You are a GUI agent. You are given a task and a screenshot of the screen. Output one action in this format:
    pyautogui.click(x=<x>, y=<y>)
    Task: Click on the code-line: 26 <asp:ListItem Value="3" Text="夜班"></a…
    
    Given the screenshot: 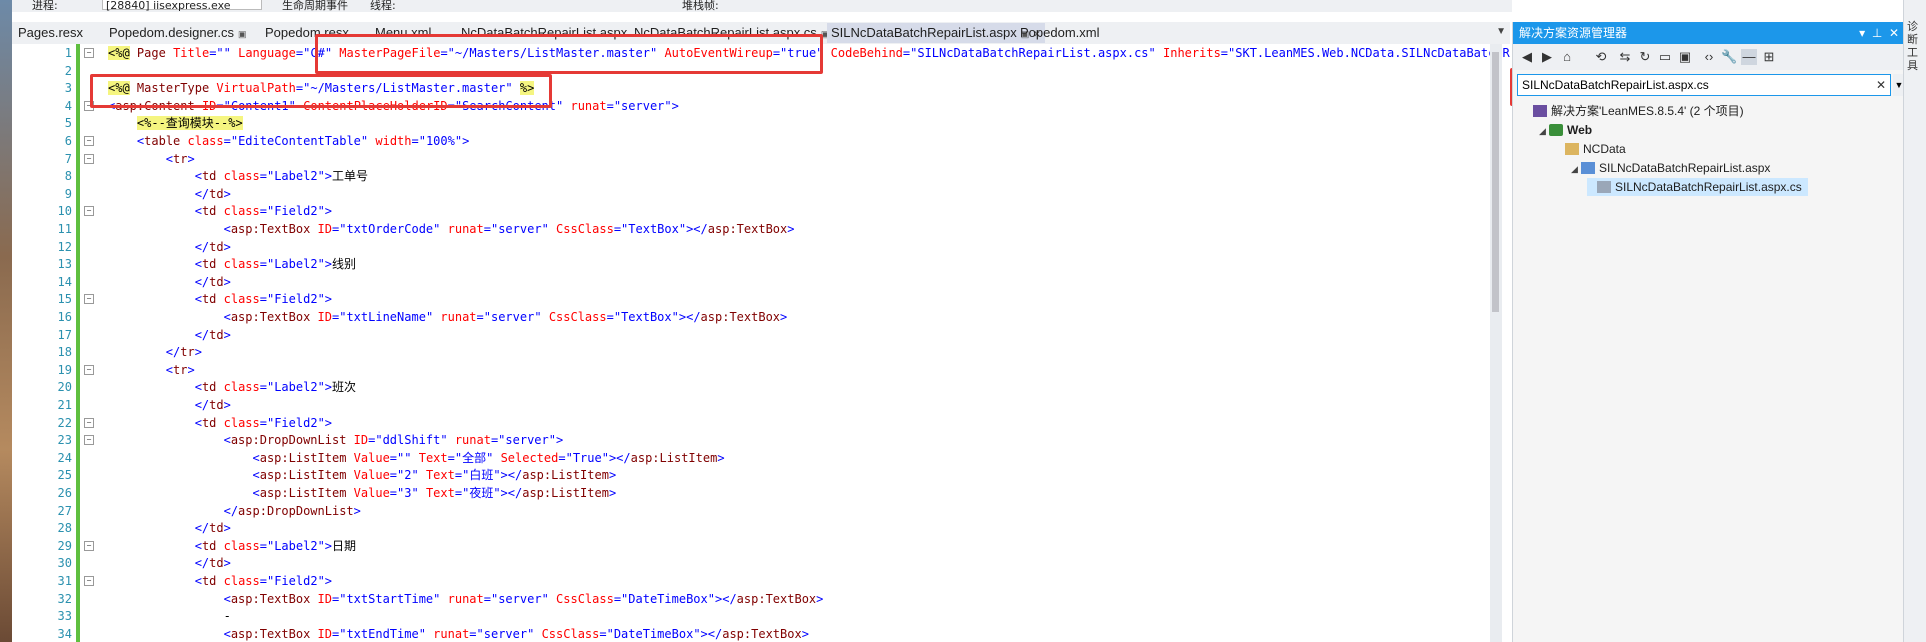 What is the action you would take?
    pyautogui.click(x=761, y=493)
    